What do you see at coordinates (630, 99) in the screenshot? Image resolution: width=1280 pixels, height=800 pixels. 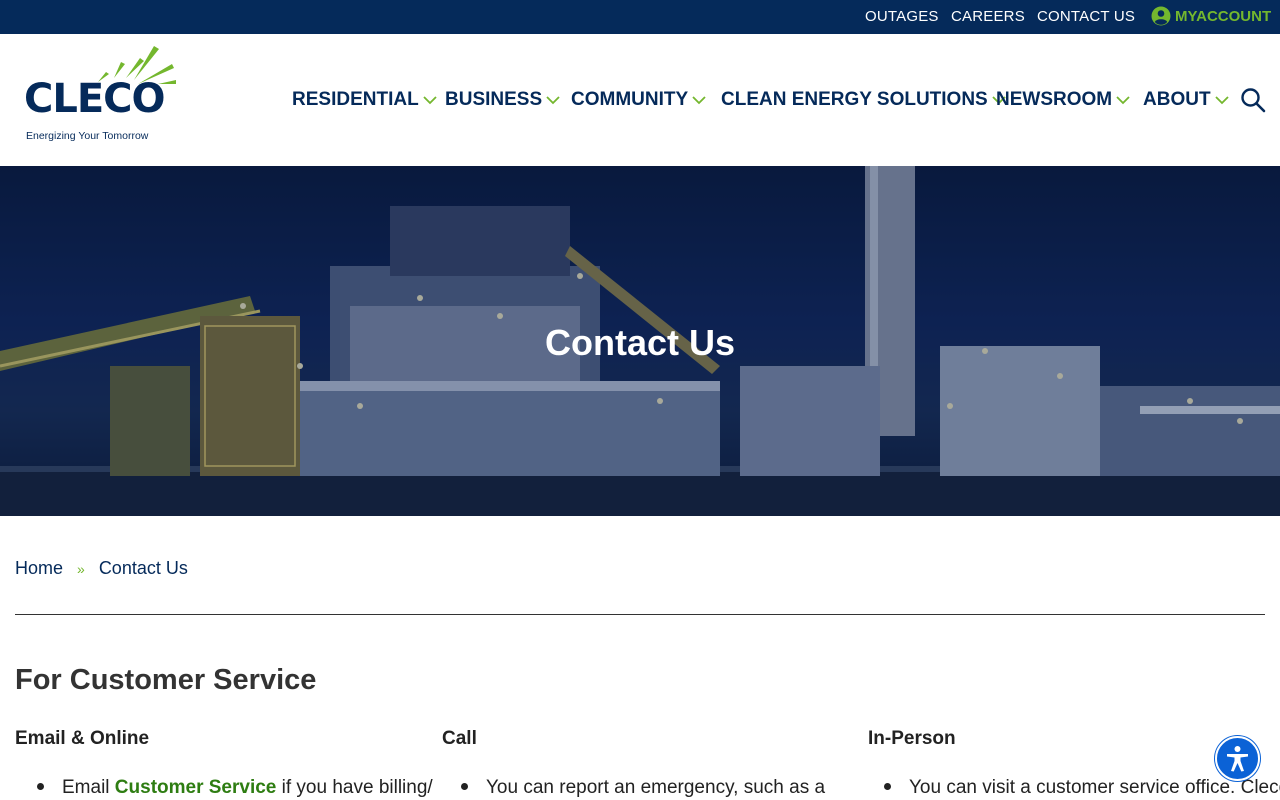 I see `nav-community-label: COMMUNITY` at bounding box center [630, 99].